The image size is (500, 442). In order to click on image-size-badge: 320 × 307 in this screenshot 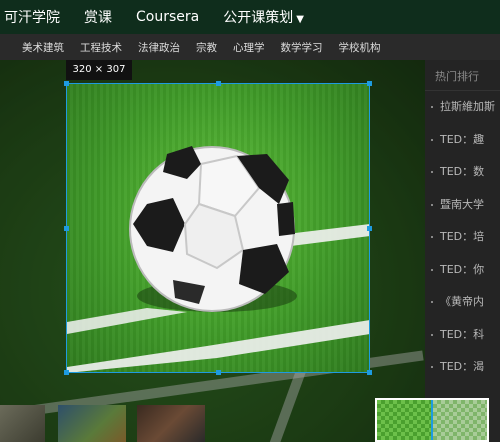, I will do `click(99, 70)`.